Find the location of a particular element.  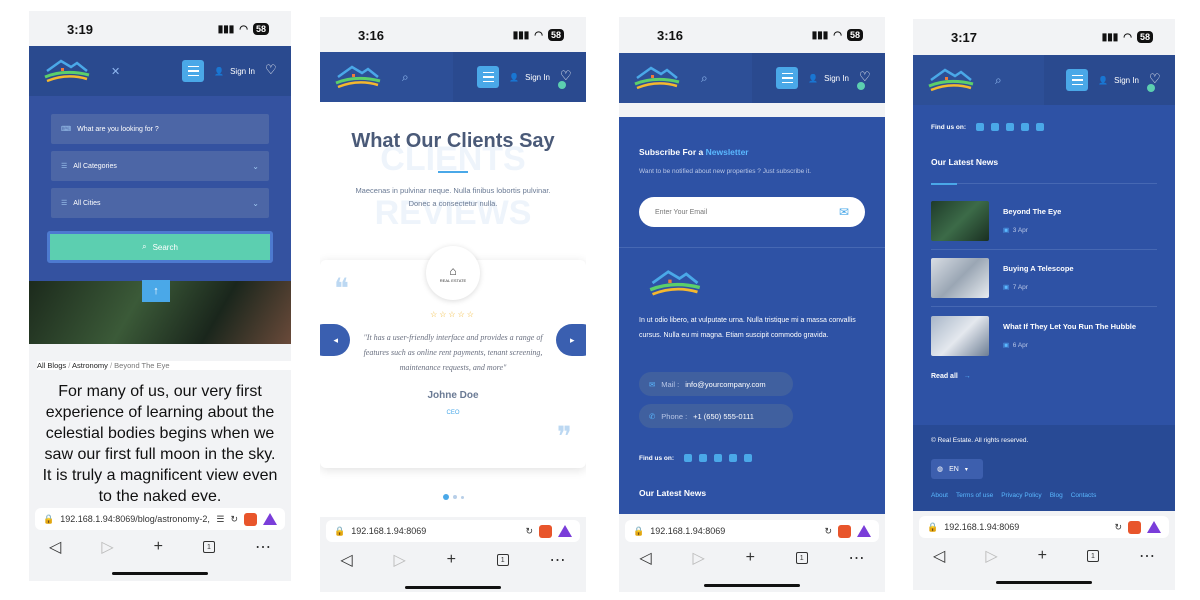

categories-select: ☰ All Categories ⌄ is located at coordinates (160, 166).